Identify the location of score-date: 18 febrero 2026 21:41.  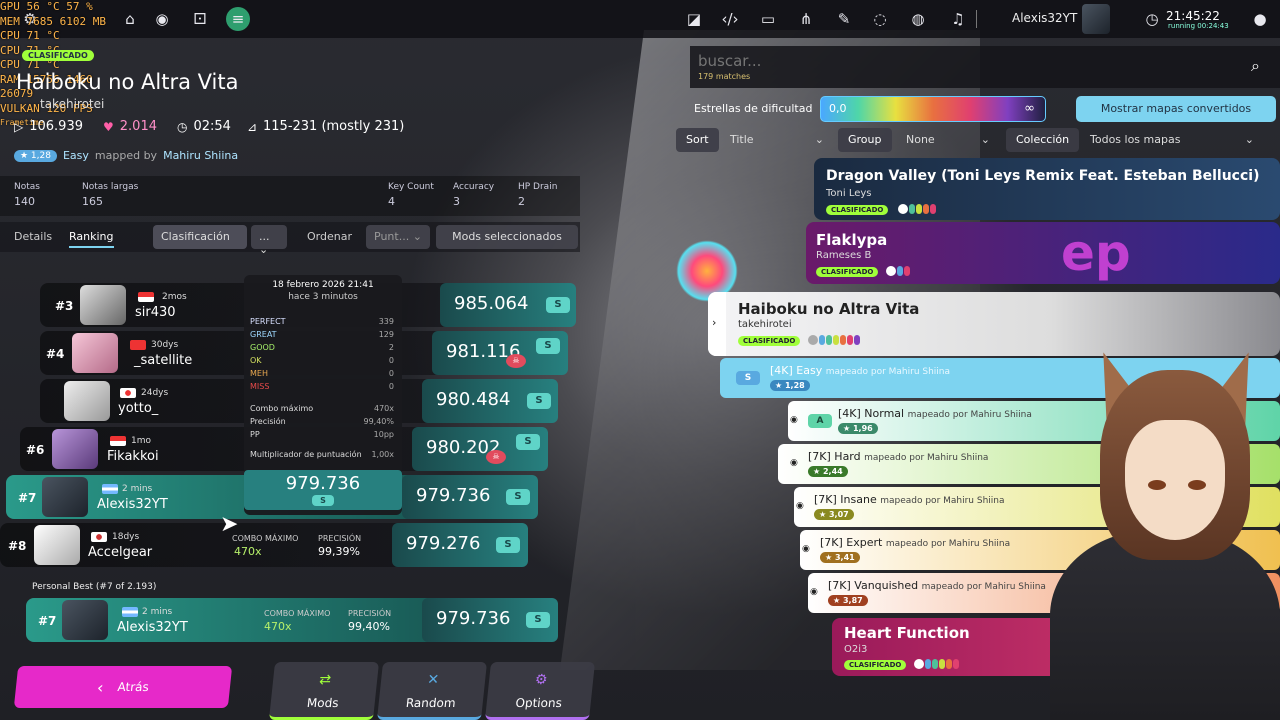
(323, 285).